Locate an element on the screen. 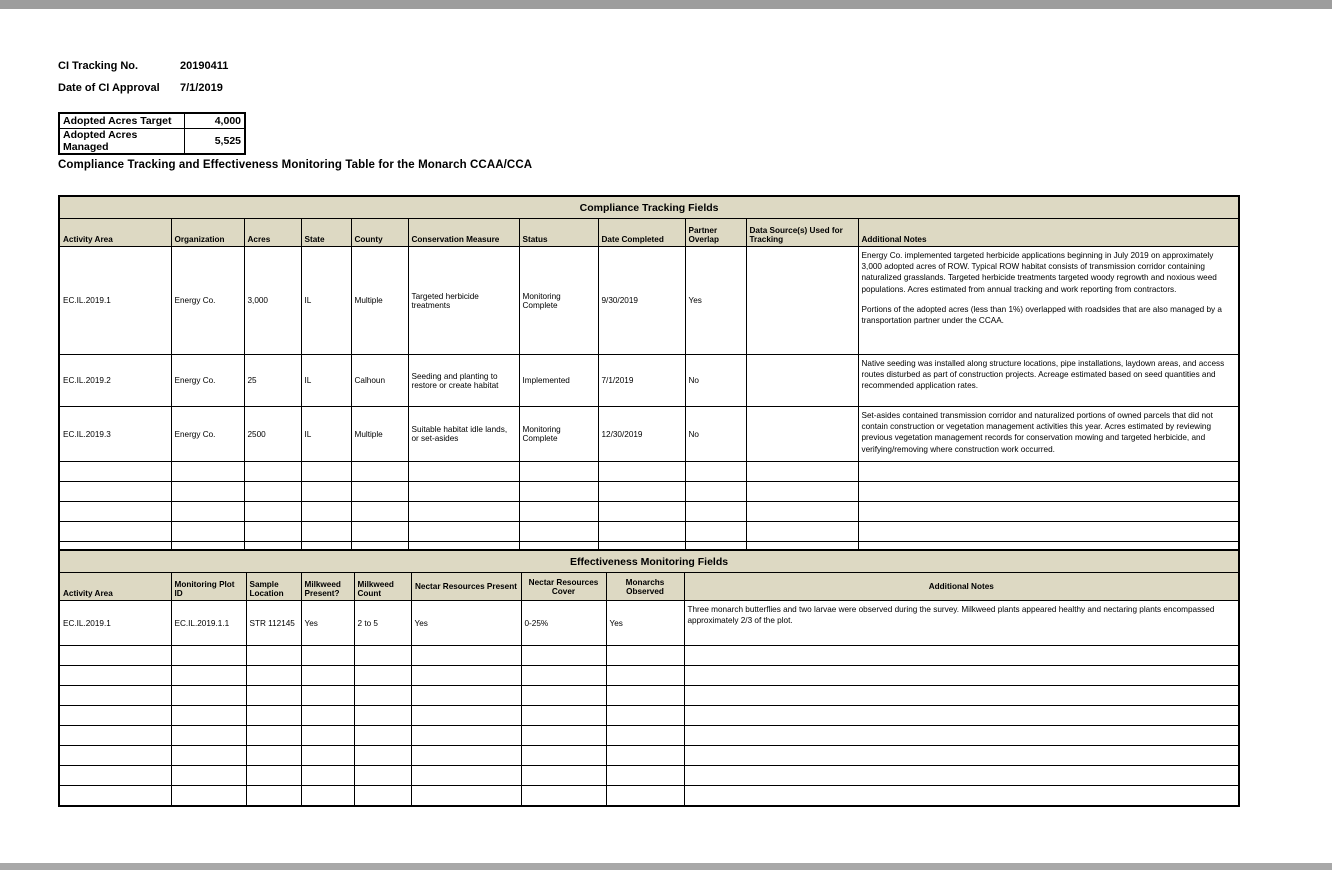  cell-acres: 3,000 is located at coordinates (272, 300).